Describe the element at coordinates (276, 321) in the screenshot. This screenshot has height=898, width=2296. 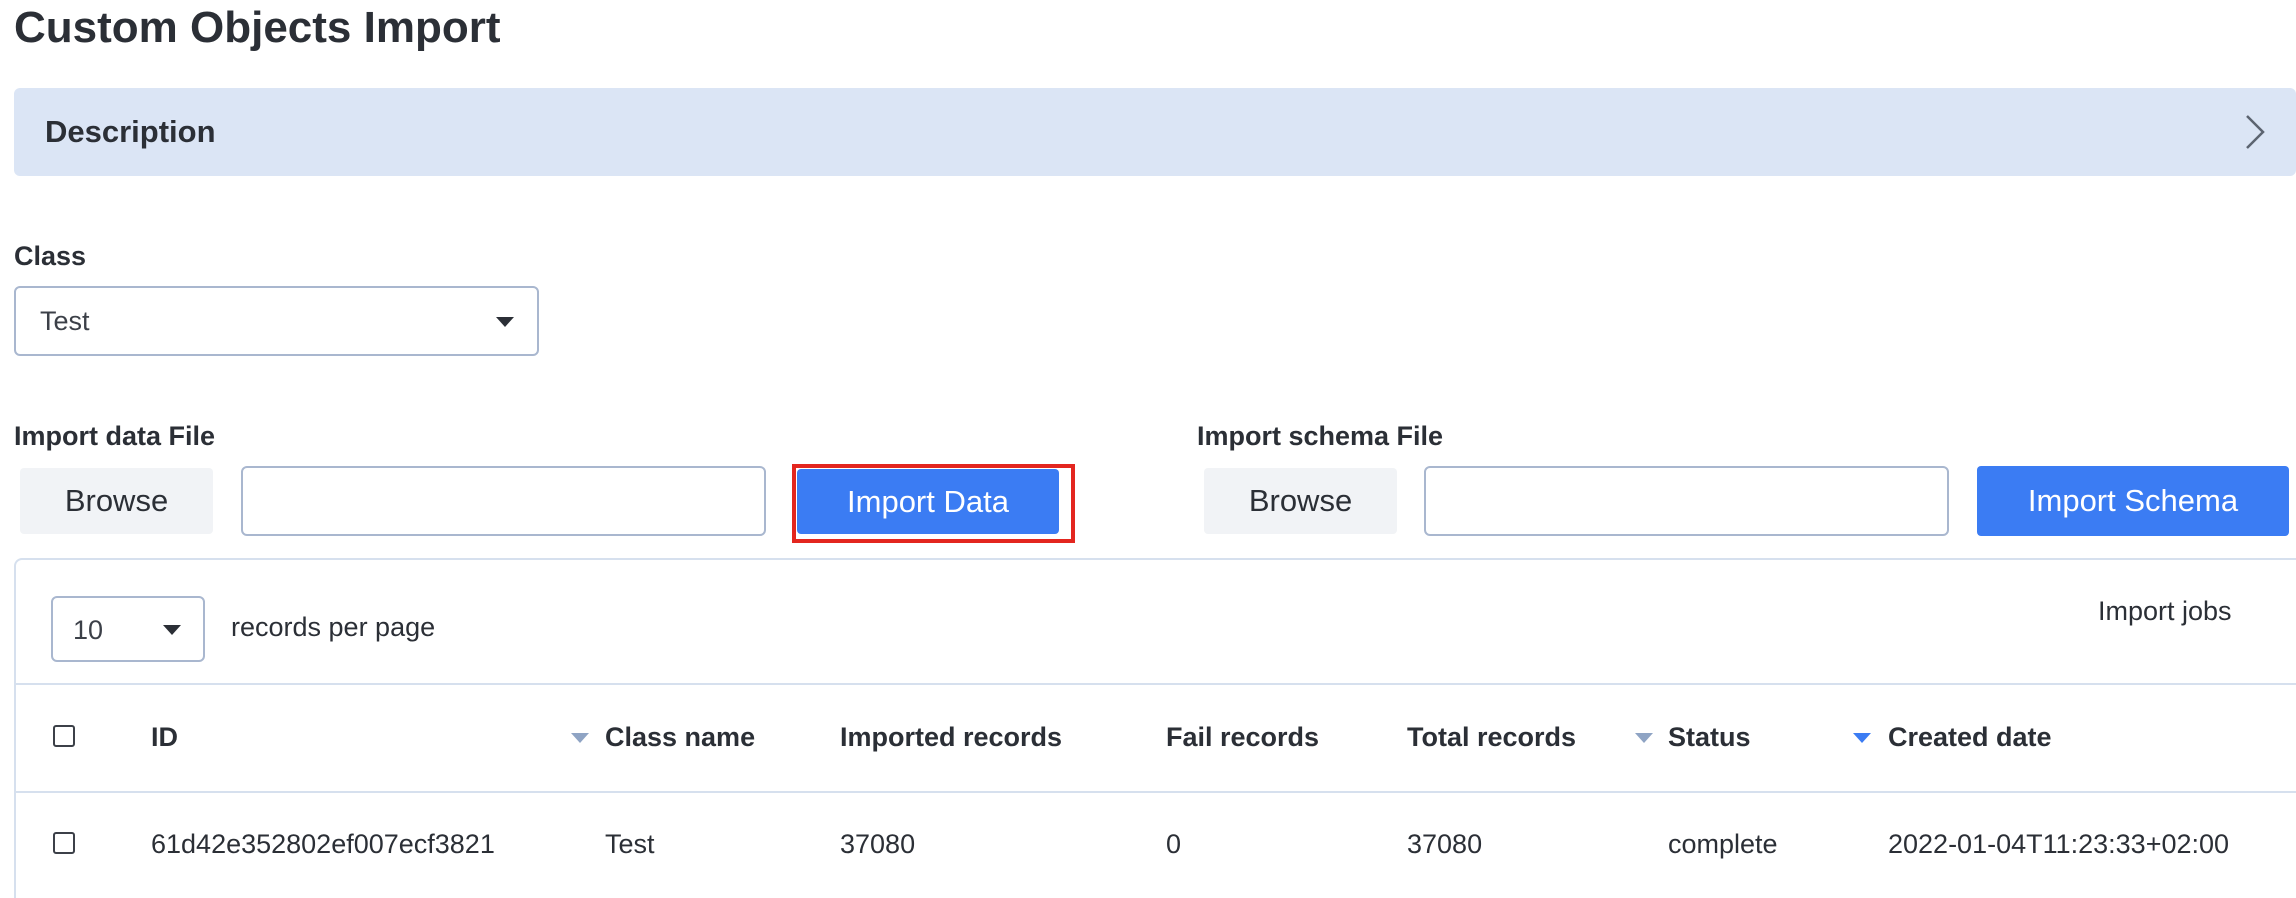
I see `class-select: Test` at that location.